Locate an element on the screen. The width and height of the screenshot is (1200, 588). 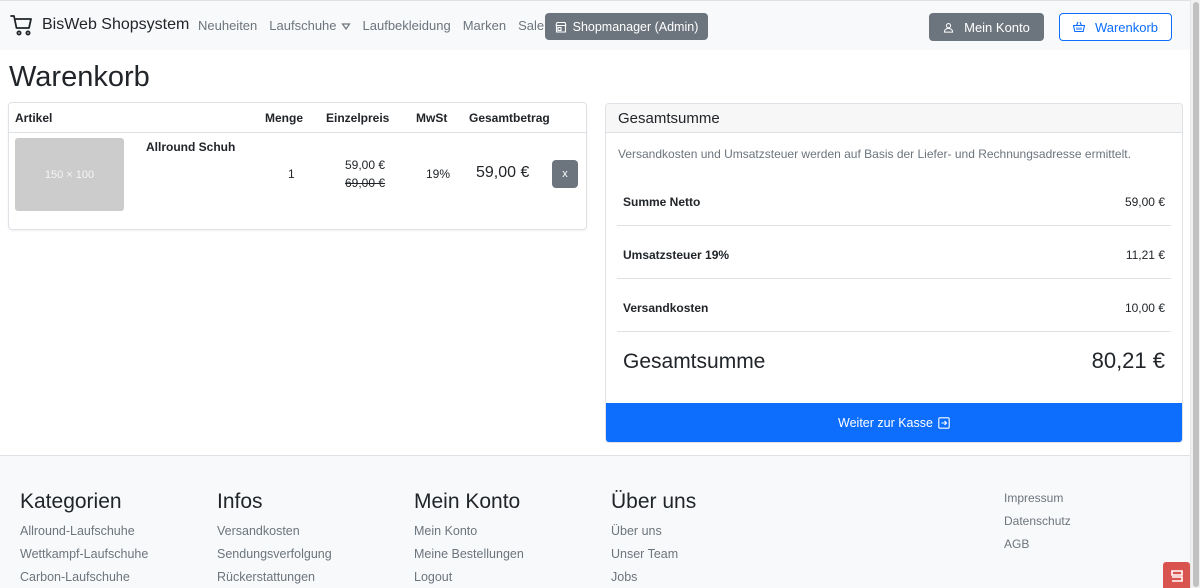
footer-column-title: Kategorien is located at coordinates (71, 501).